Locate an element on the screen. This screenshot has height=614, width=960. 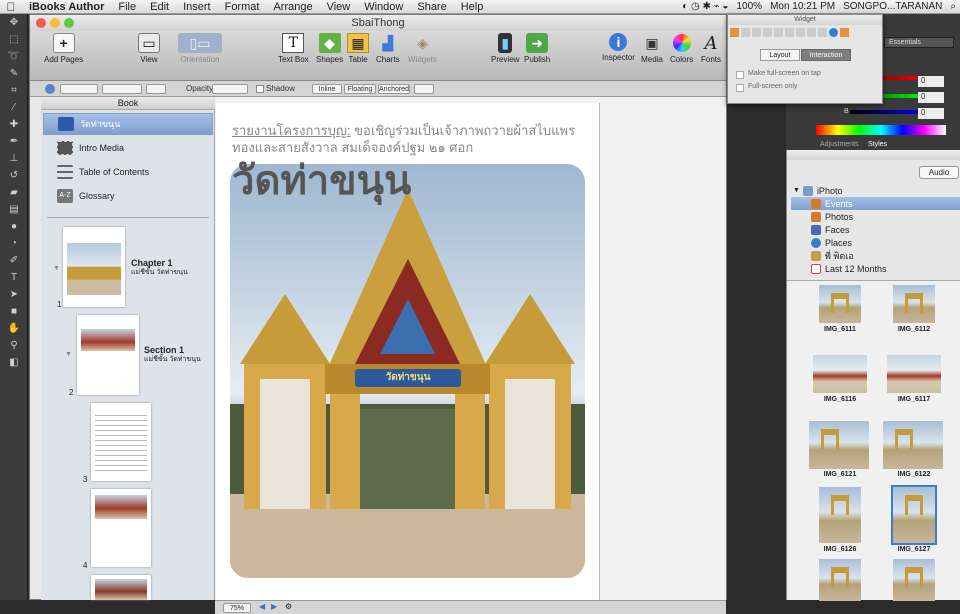
table-button: ▦ Table is located at coordinates (358, 48).